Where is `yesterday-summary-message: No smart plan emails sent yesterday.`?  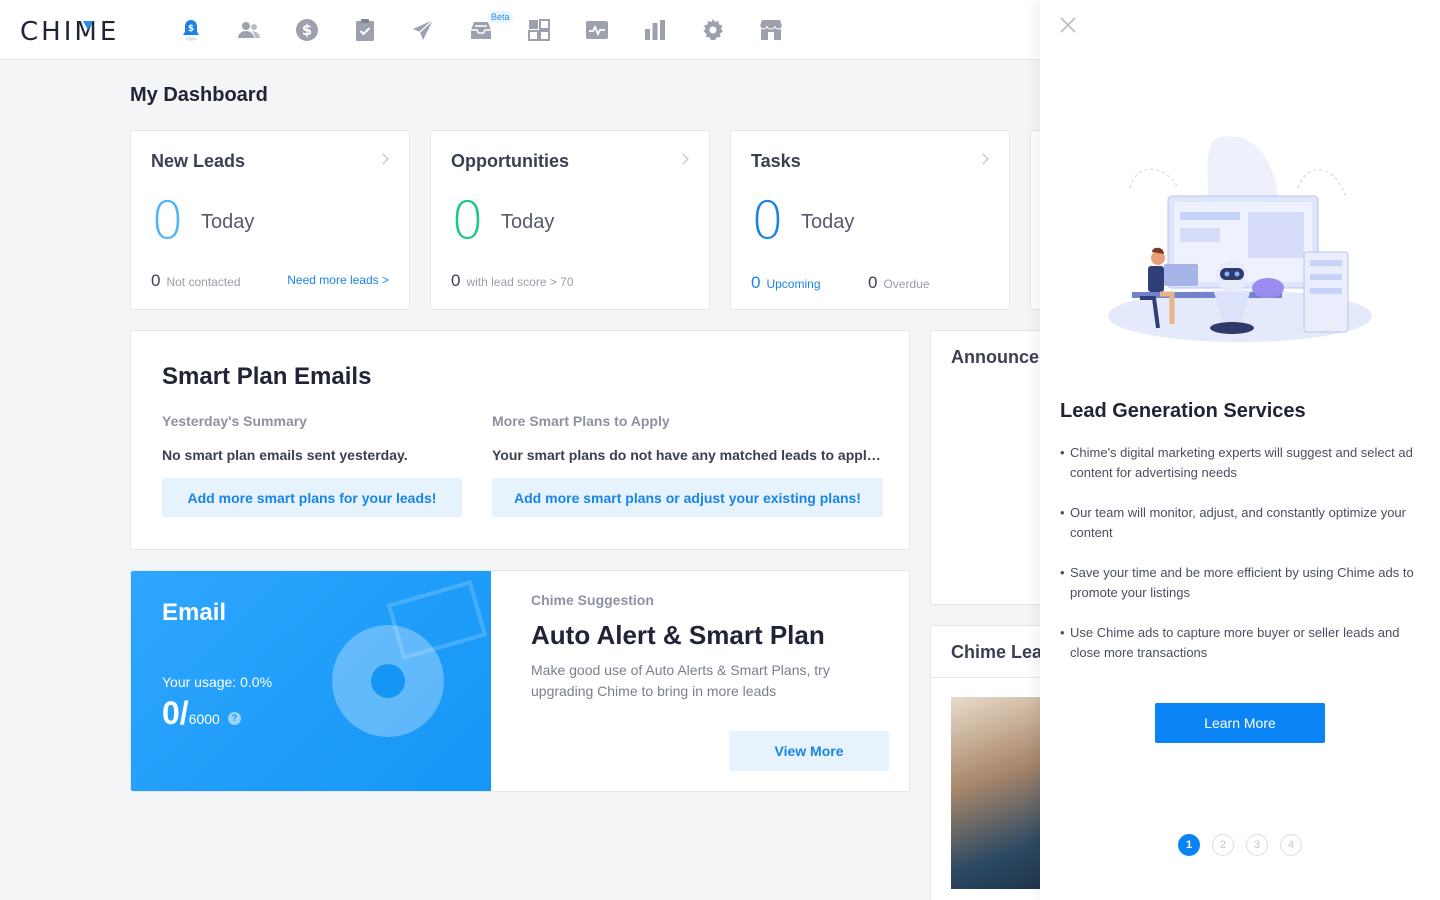 yesterday-summary-message: No smart plan emails sent yesterday. is located at coordinates (285, 455).